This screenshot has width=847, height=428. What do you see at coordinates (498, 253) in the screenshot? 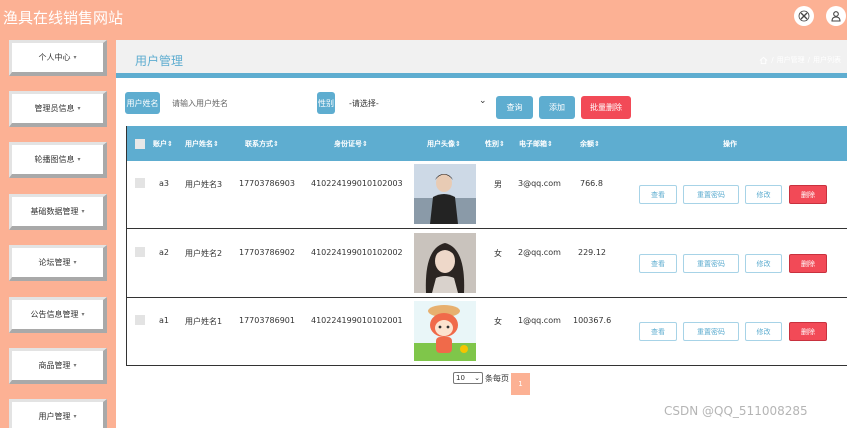
I see `cell-gender: 女` at bounding box center [498, 253].